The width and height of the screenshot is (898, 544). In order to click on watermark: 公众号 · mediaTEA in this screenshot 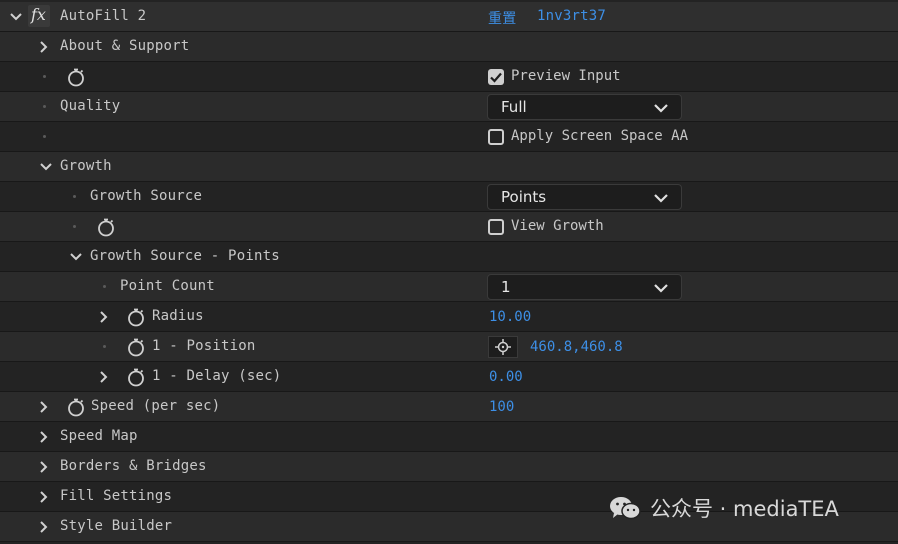, I will do `click(723, 508)`.